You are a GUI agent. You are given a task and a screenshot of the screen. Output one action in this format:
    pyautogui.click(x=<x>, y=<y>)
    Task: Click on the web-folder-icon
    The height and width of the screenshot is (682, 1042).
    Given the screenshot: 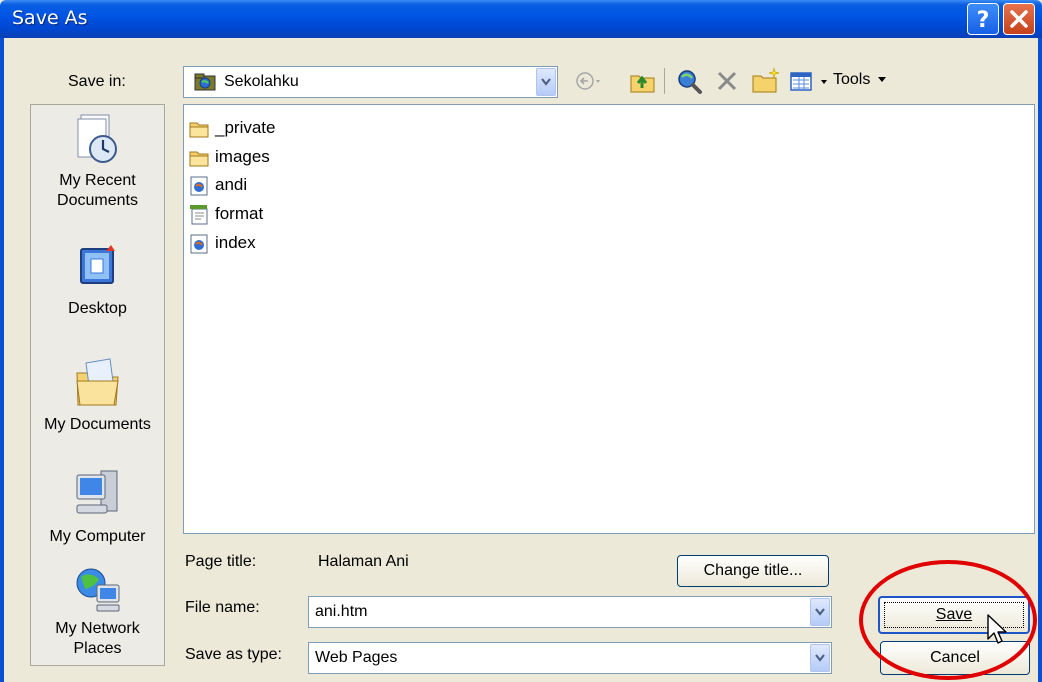 What is the action you would take?
    pyautogui.click(x=205, y=82)
    